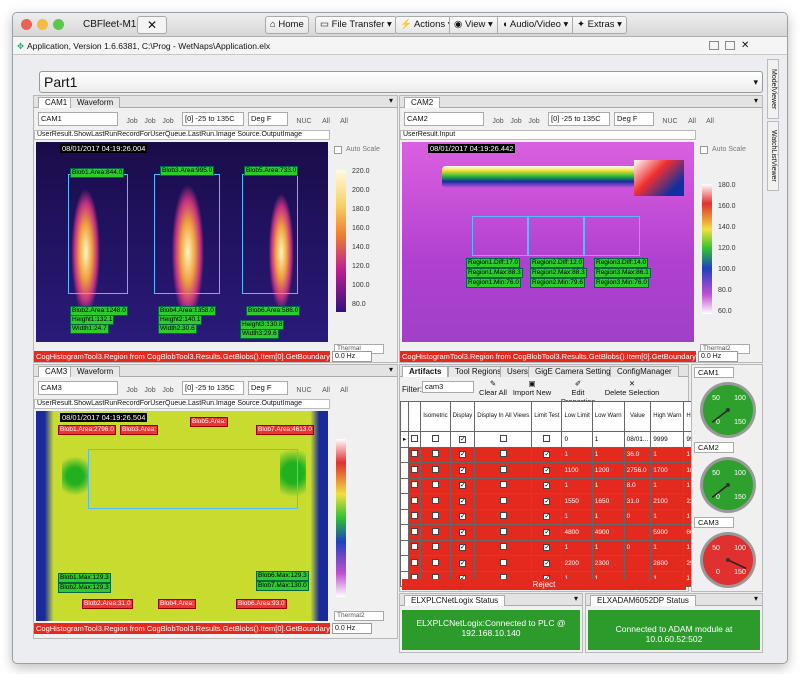 The width and height of the screenshot is (800, 674). I want to click on tab-adam-status: ELXADAM6052DP Status, so click(643, 600).